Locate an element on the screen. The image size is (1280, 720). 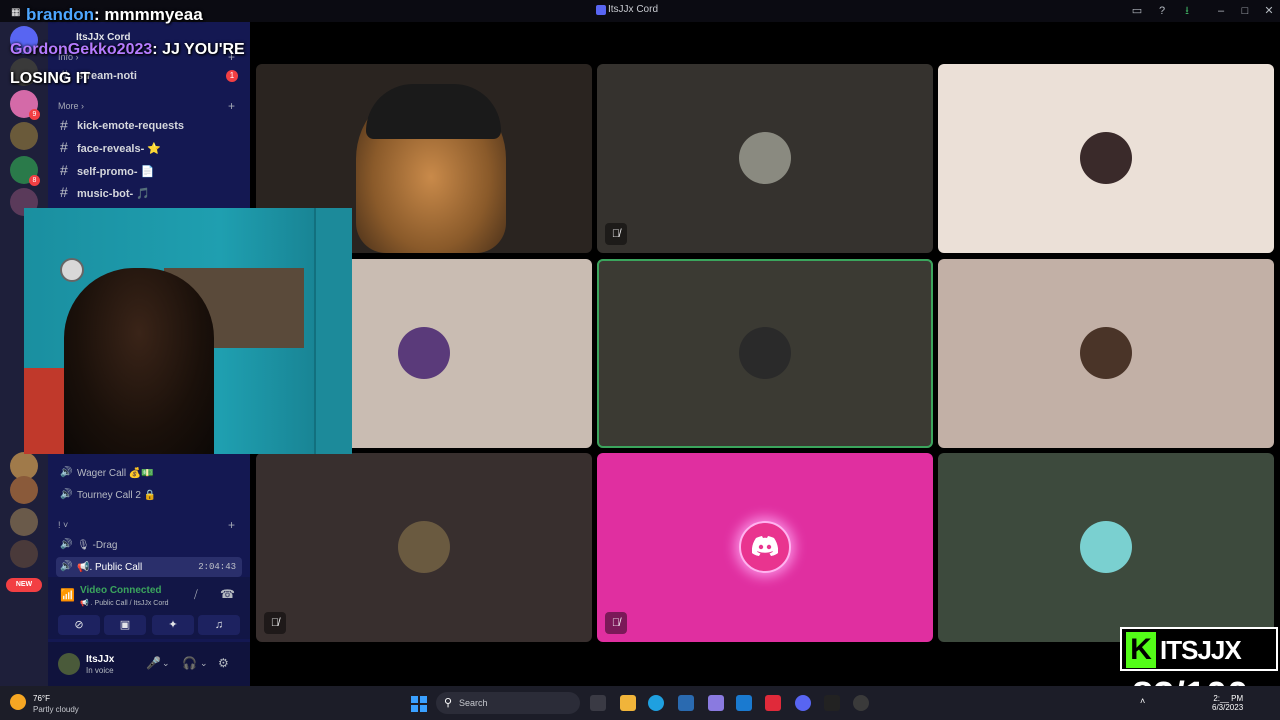
weather-desc: Partly cloudy is located at coordinates (56, 709).